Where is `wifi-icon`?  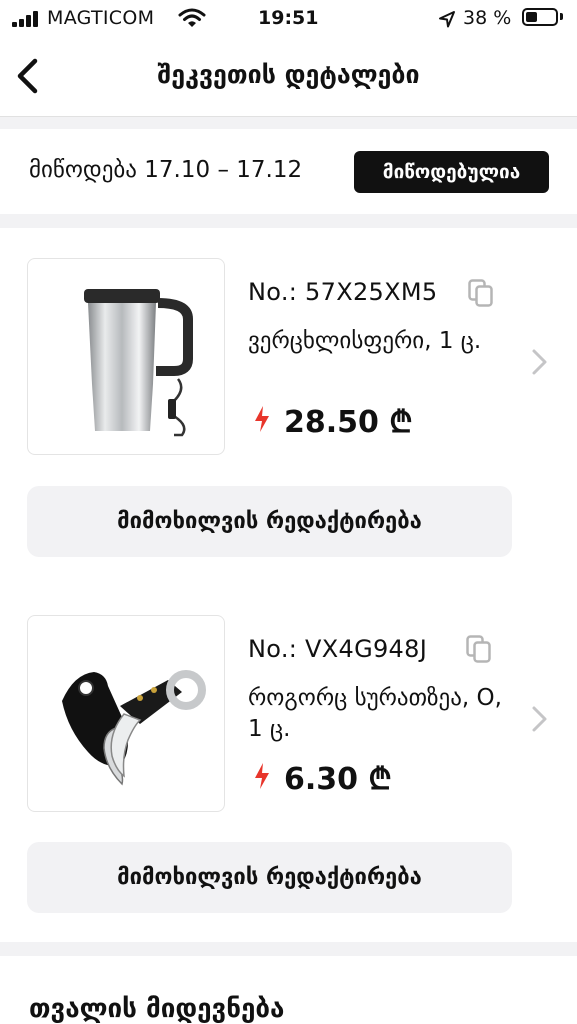 wifi-icon is located at coordinates (192, 17).